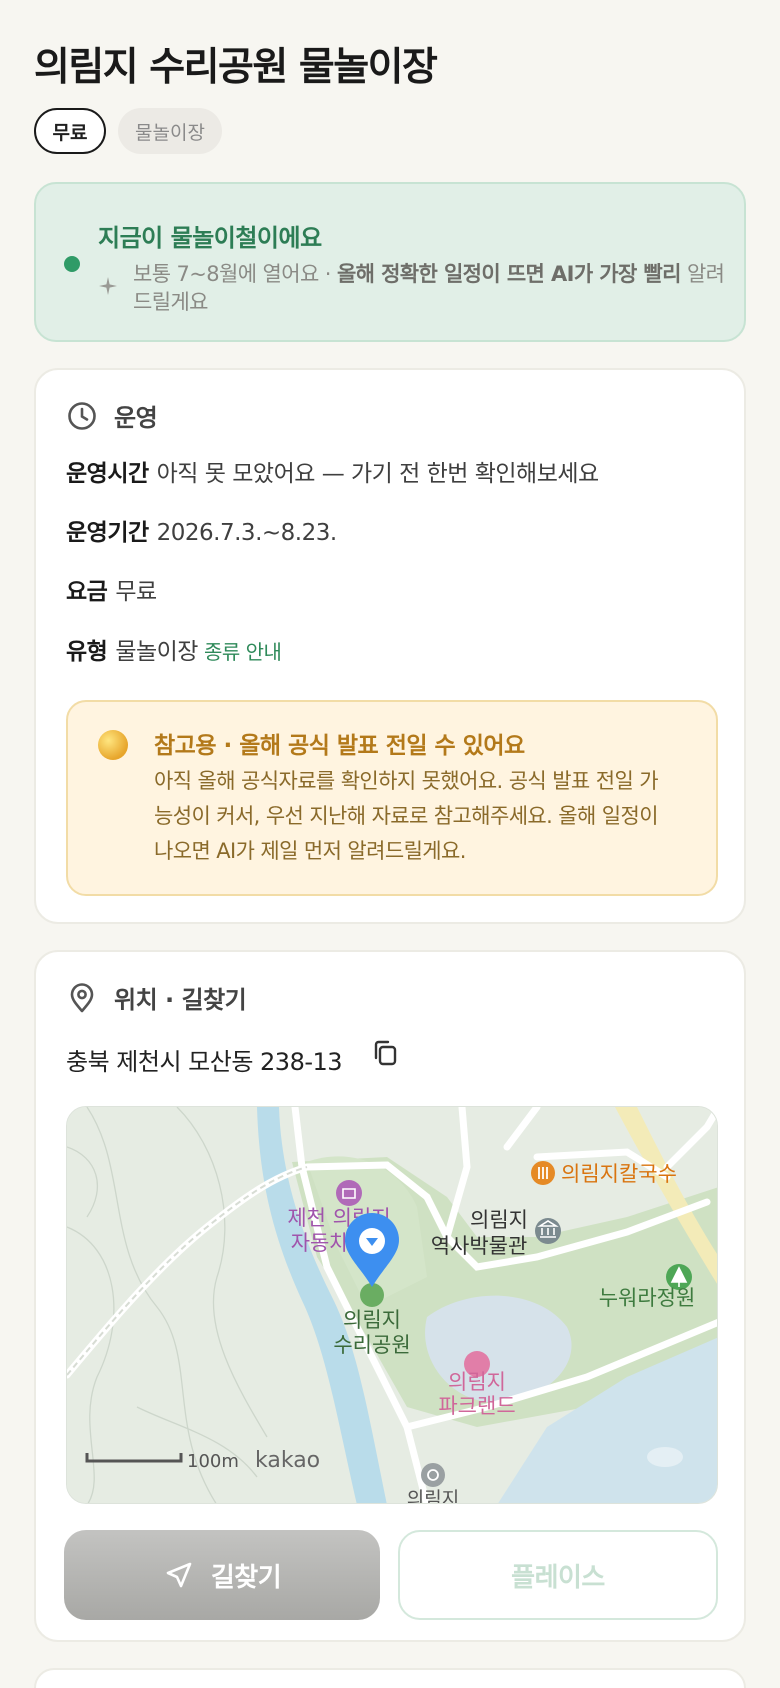  What do you see at coordinates (82, 997) in the screenshot?
I see `location-pin-icon` at bounding box center [82, 997].